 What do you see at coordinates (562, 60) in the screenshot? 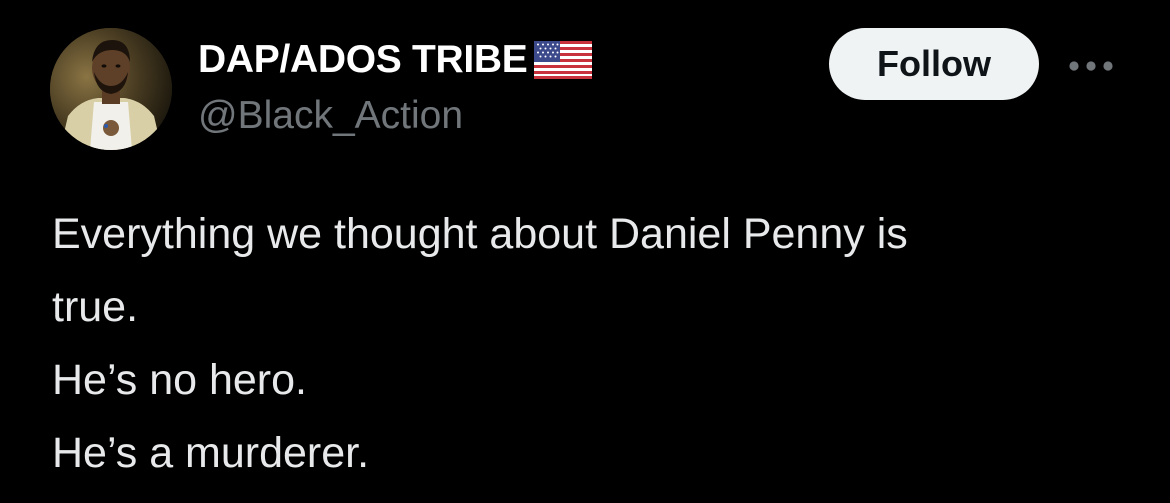
I see `us-flag-icon` at bounding box center [562, 60].